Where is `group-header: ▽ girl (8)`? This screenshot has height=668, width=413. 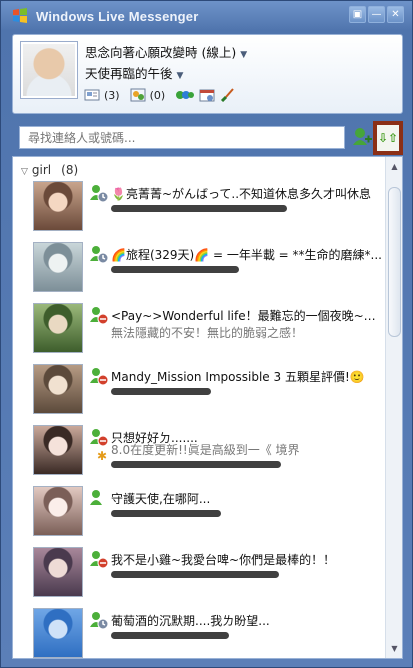 group-header: ▽ girl (8) is located at coordinates (49, 170).